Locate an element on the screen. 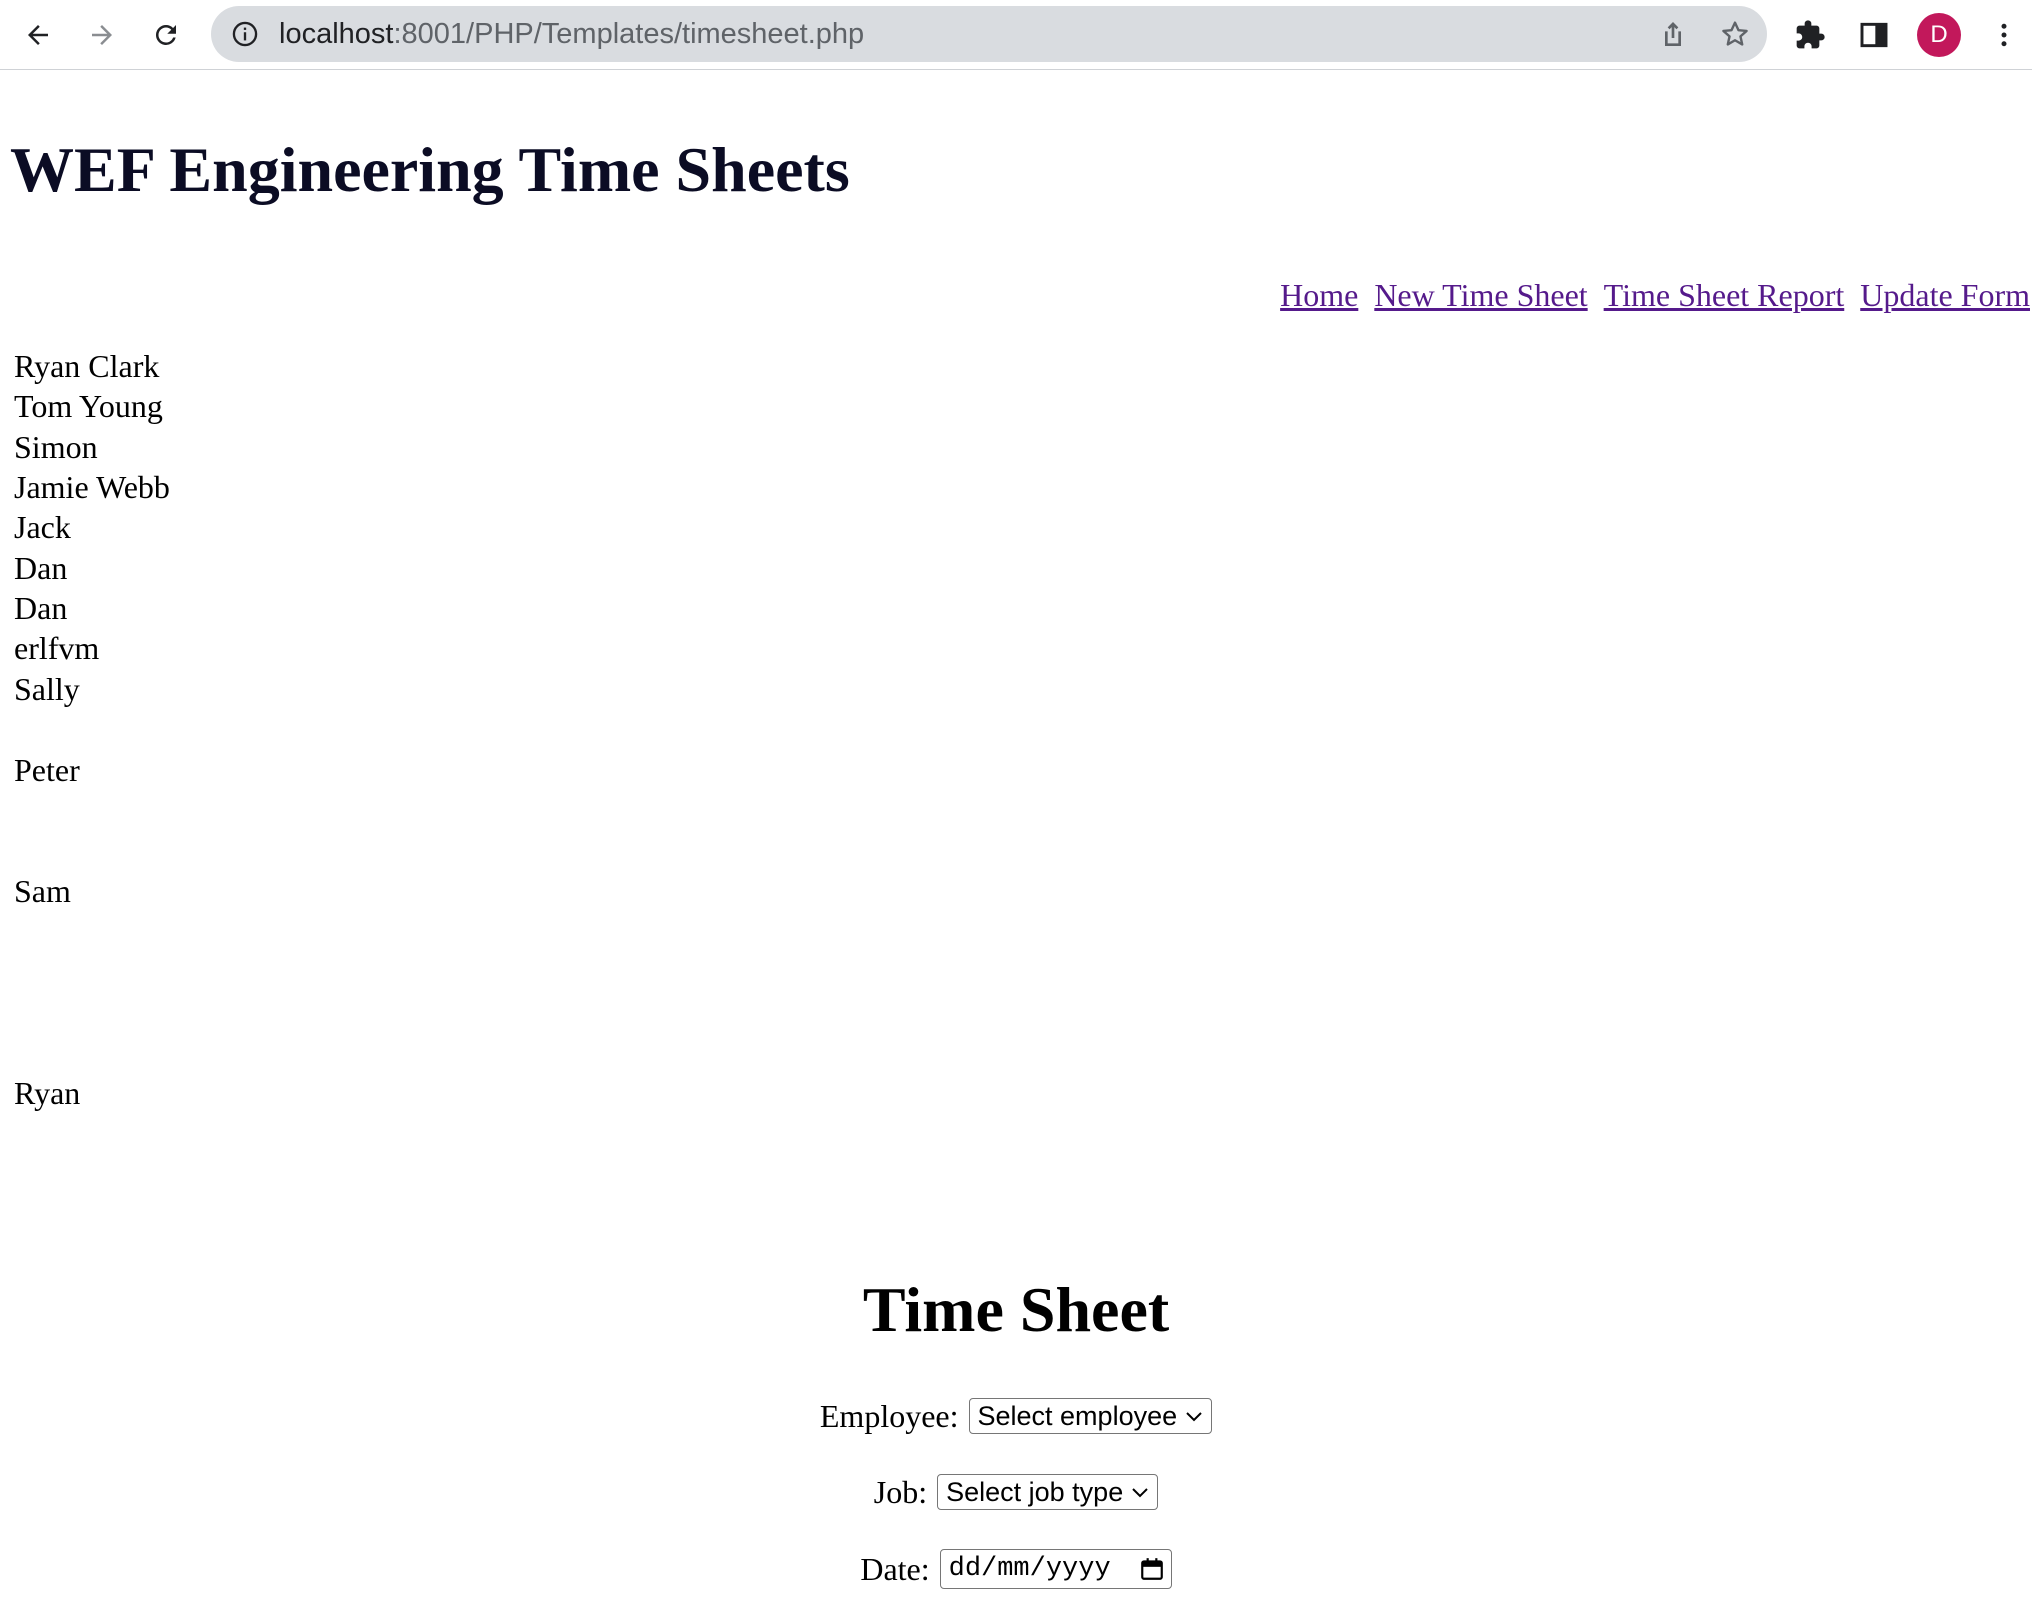  extensions-button is located at coordinates (1810, 35).